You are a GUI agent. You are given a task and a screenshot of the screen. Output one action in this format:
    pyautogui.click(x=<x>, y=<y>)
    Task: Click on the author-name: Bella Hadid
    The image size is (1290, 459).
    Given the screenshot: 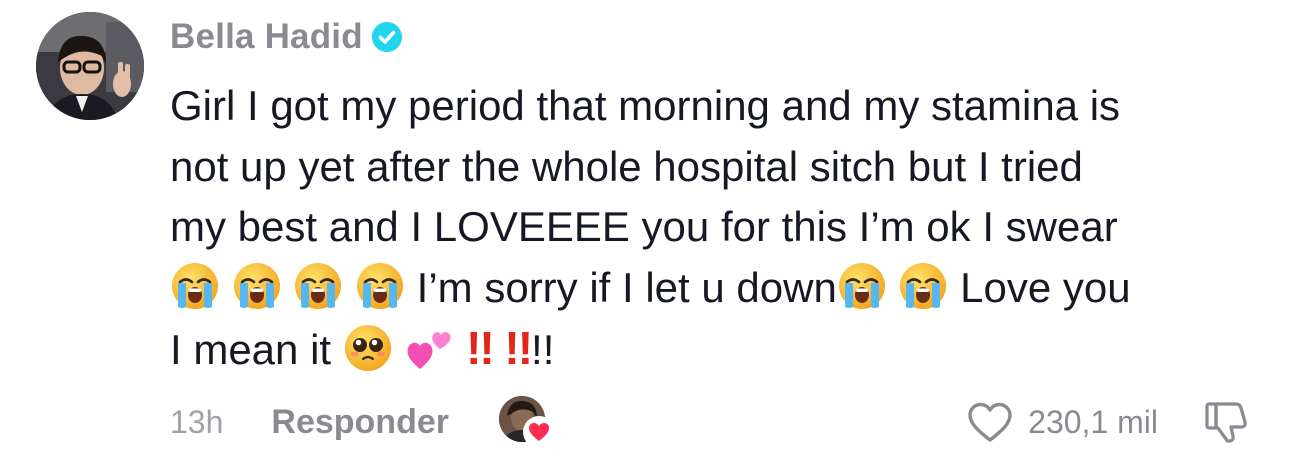 What is the action you would take?
    pyautogui.click(x=266, y=37)
    